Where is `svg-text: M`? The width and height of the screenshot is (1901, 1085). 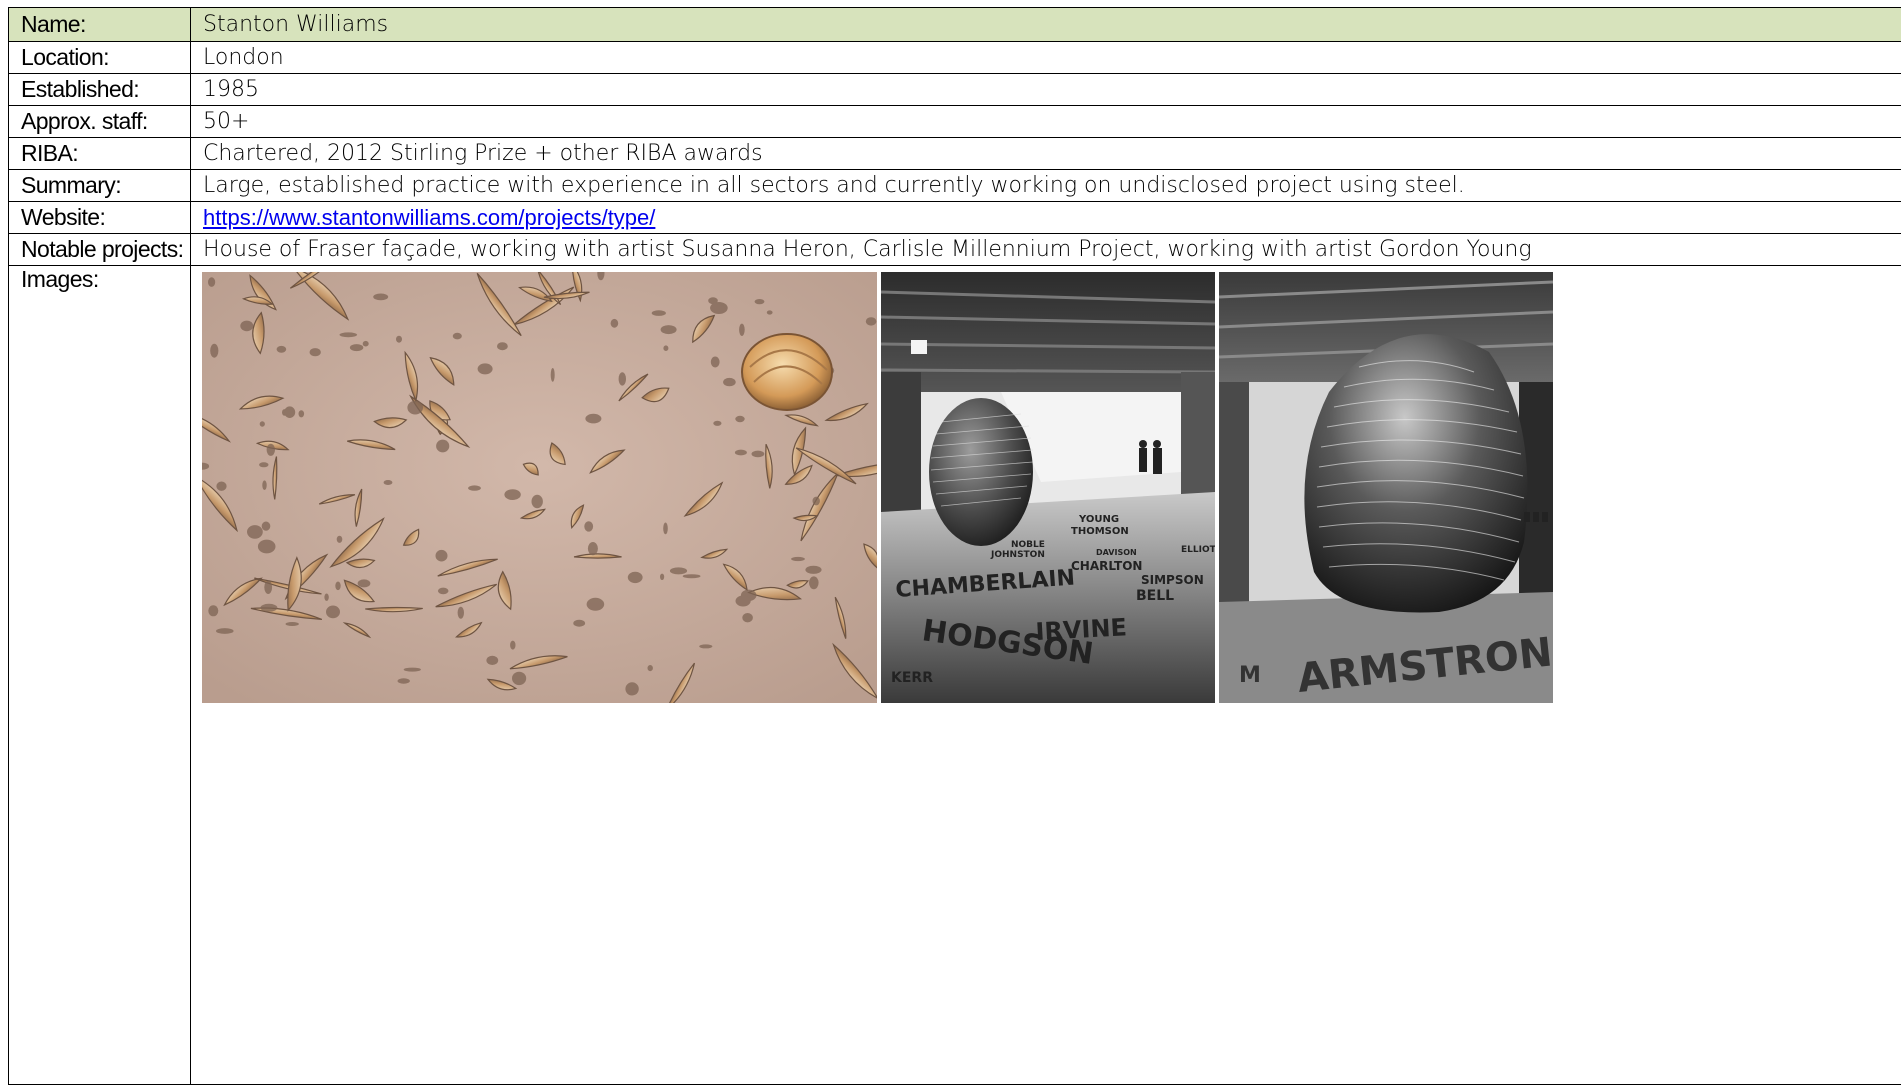 svg-text: M is located at coordinates (1250, 675).